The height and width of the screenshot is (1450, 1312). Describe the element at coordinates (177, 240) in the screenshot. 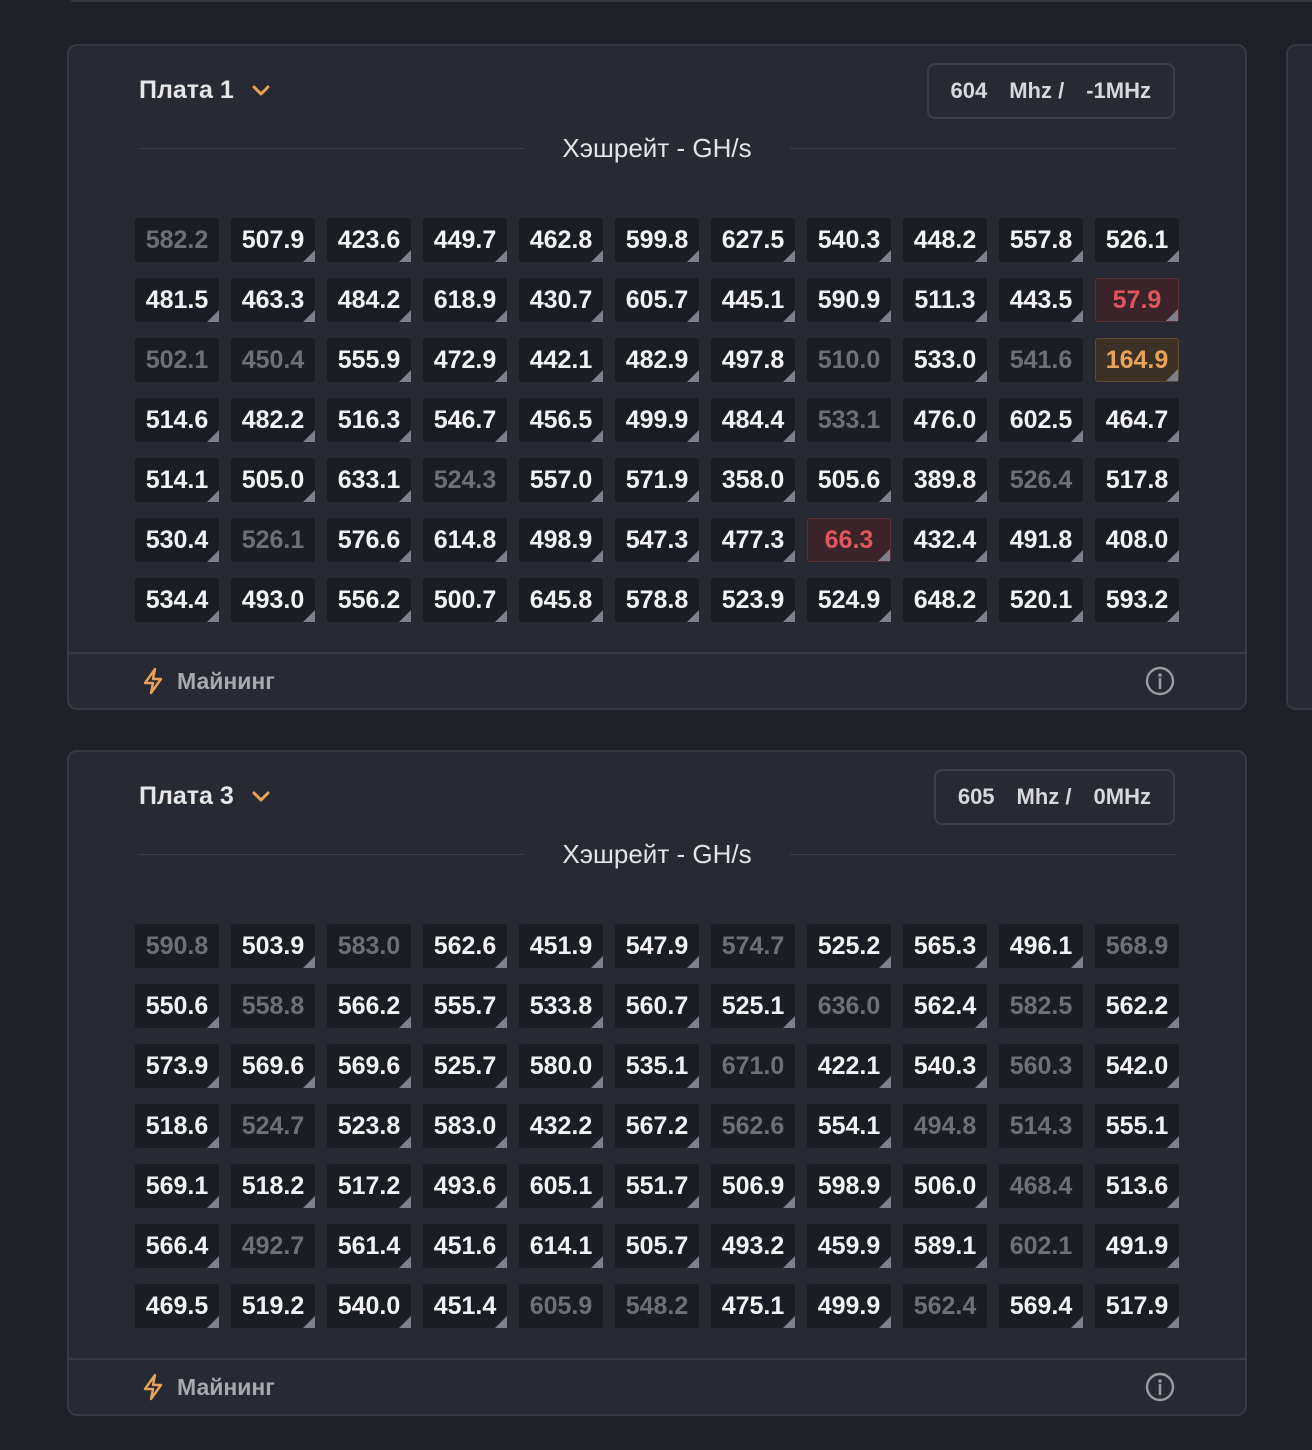

I see `chip-hashrate-cell: 582.2` at that location.